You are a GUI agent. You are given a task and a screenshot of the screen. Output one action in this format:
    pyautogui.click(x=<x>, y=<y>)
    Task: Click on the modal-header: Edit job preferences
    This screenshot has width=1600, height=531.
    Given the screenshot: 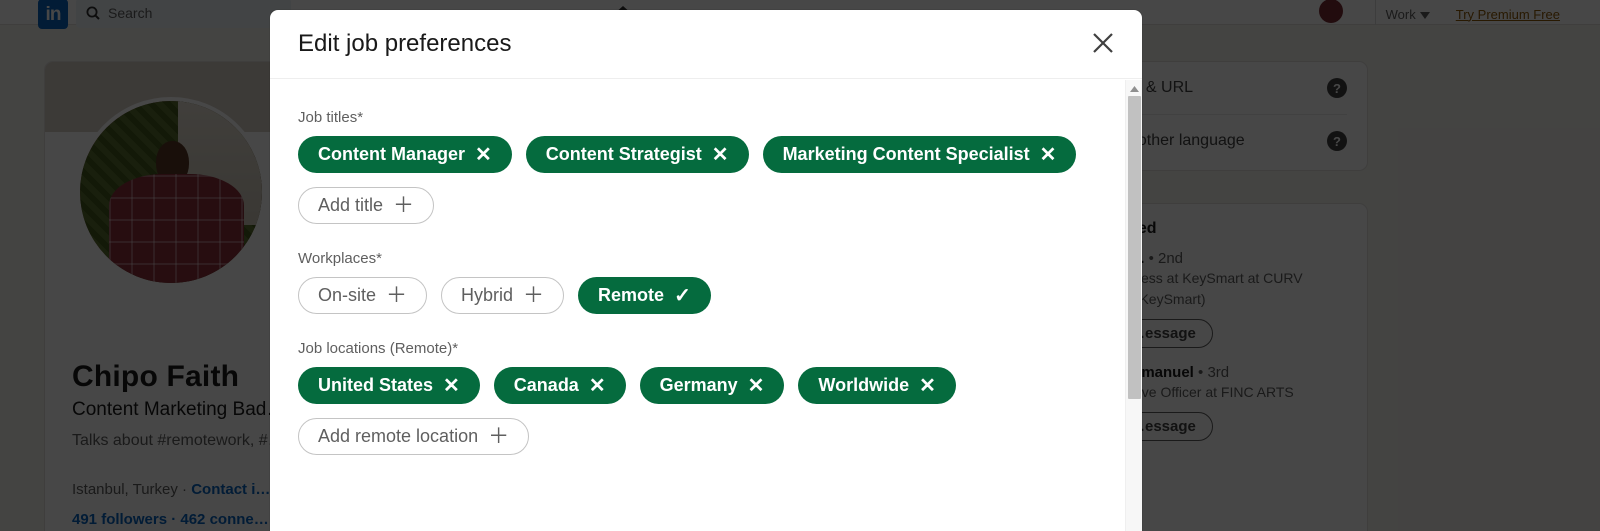 What is the action you would take?
    pyautogui.click(x=706, y=44)
    